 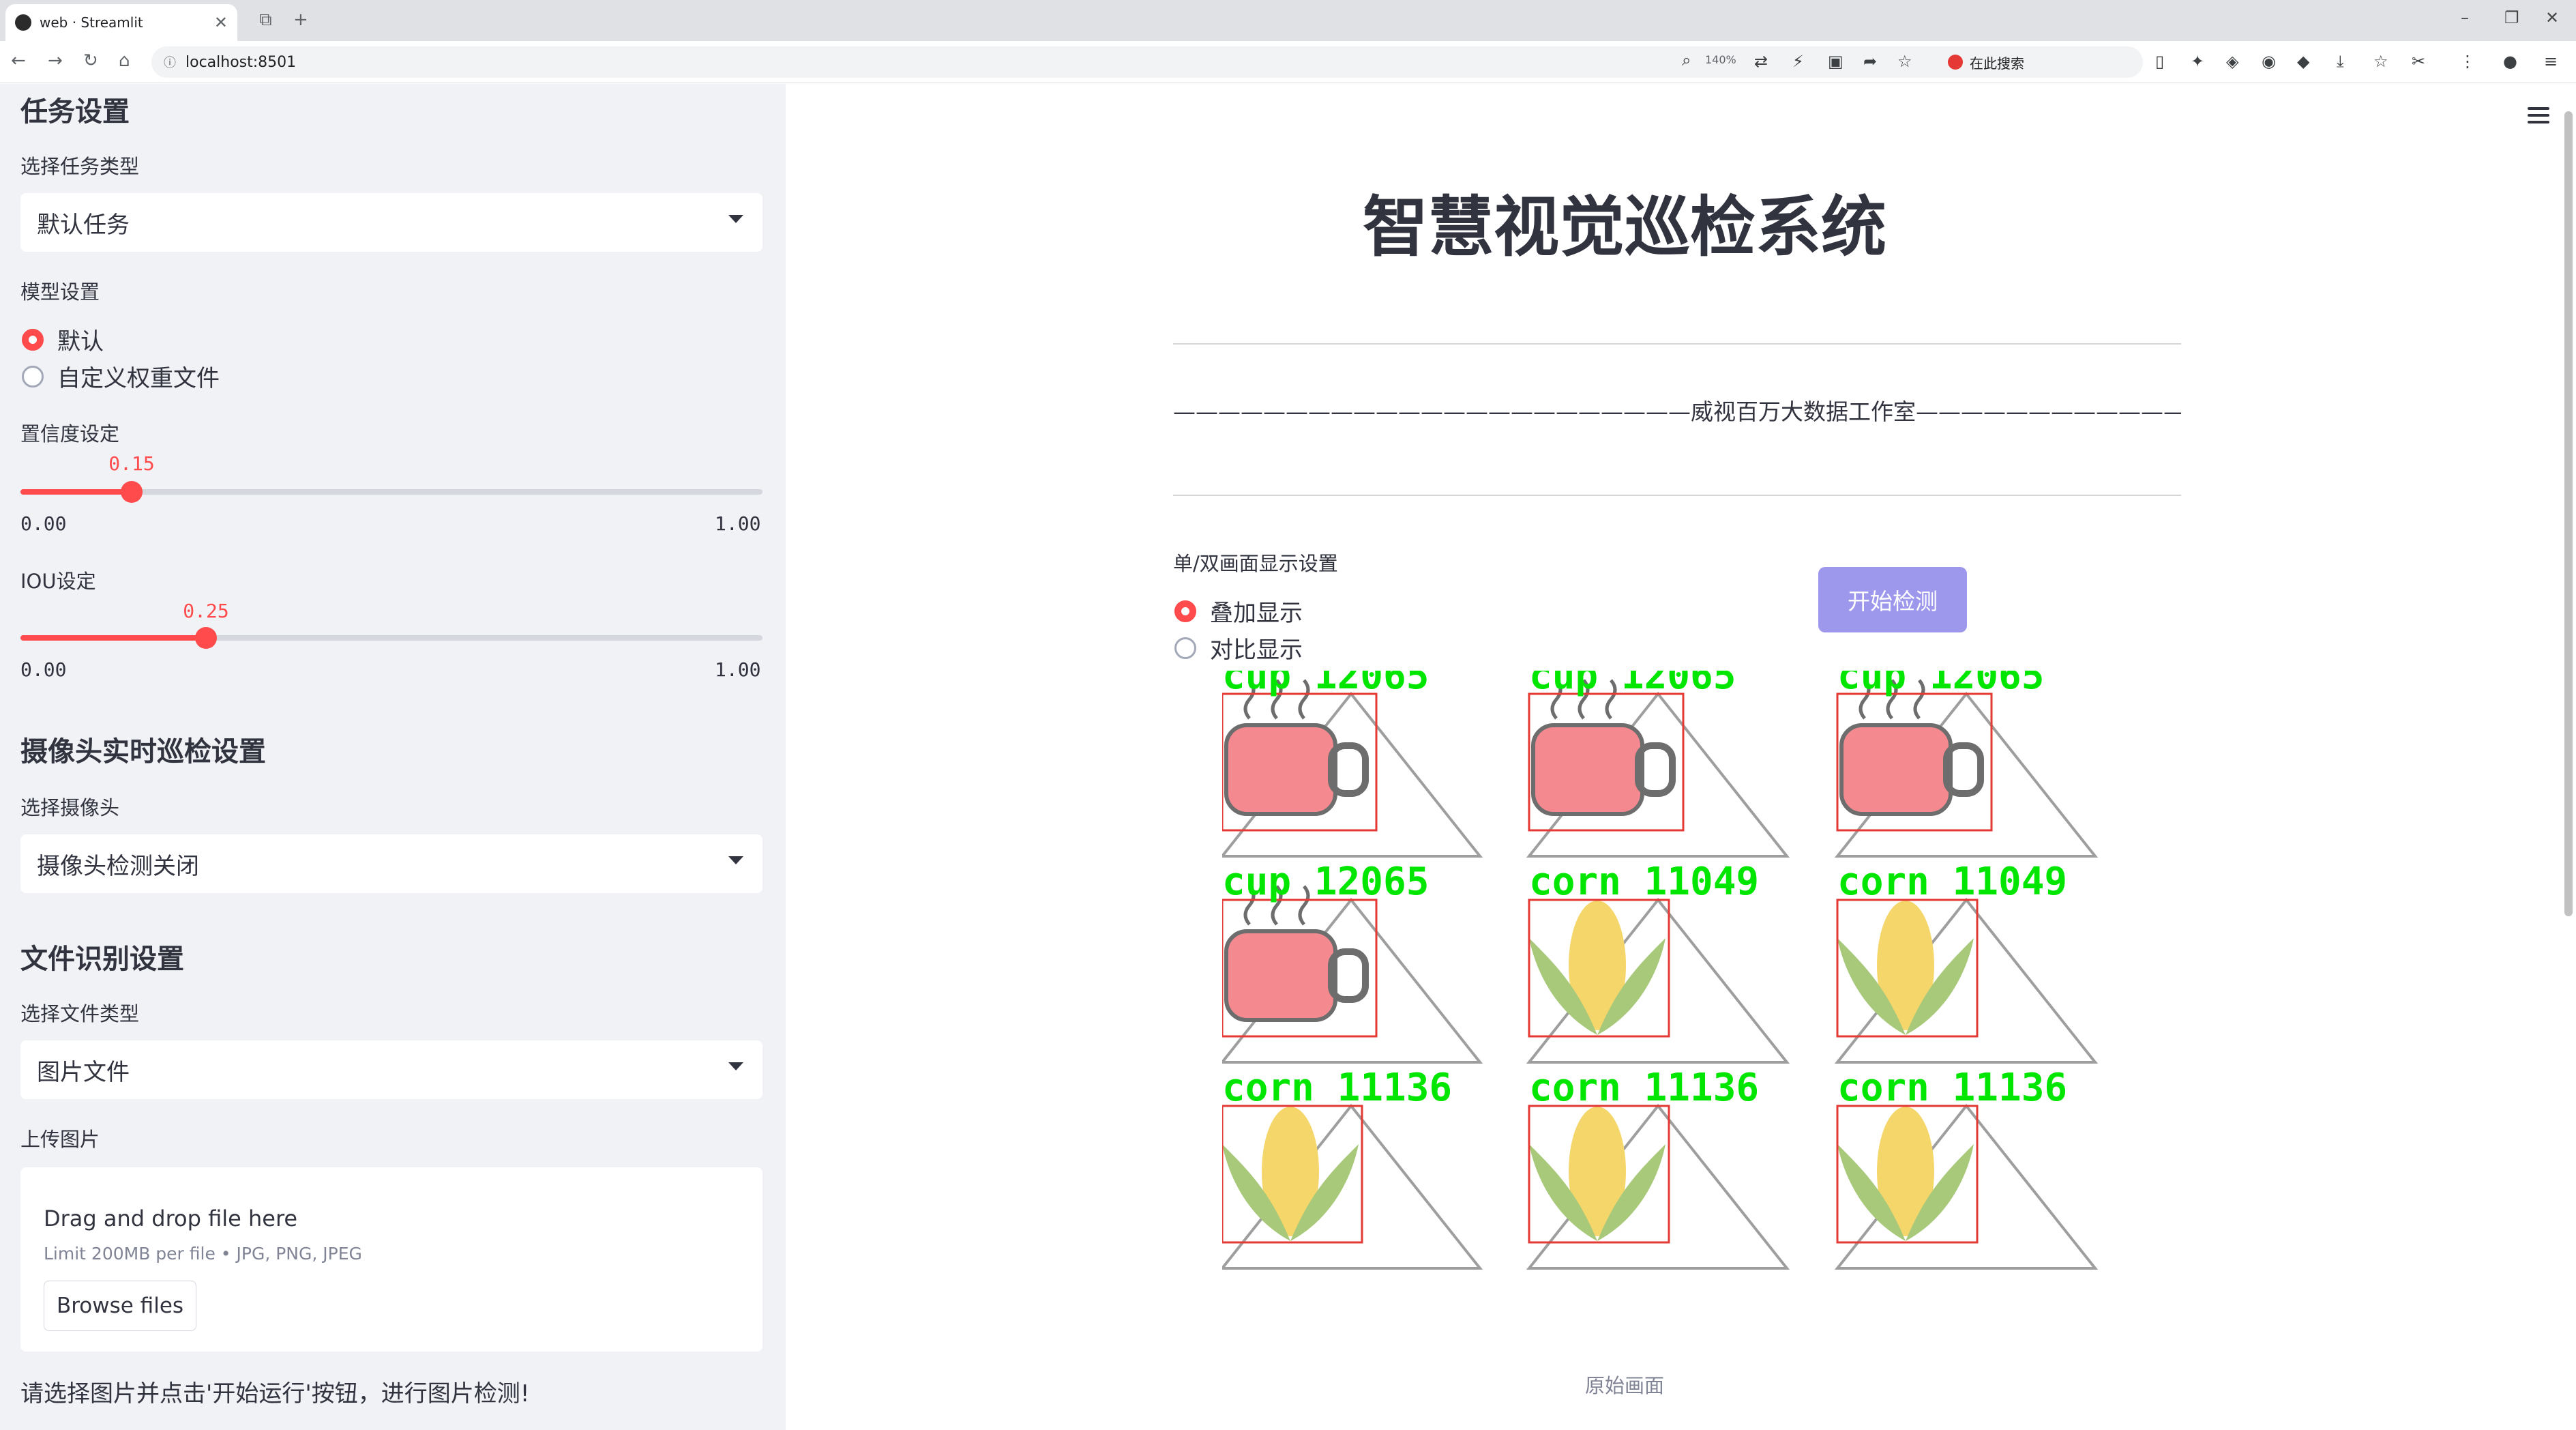 I want to click on camera-value: 摄像头检测关闭, so click(x=118, y=866).